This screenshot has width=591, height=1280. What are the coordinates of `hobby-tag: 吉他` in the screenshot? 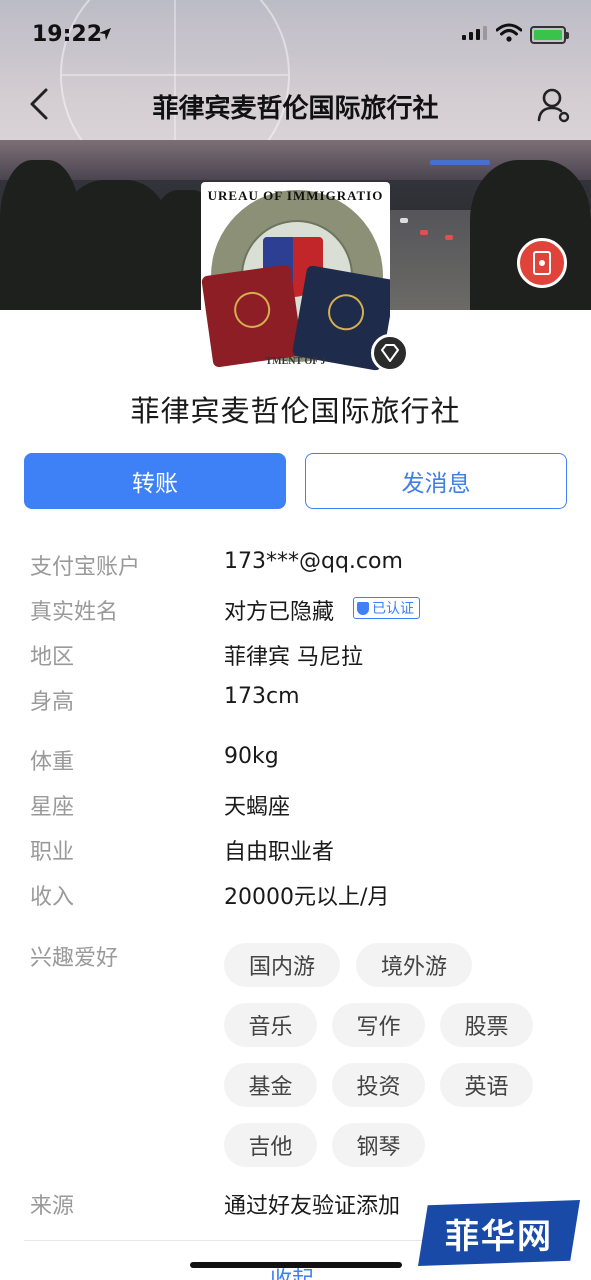 It's located at (270, 1145).